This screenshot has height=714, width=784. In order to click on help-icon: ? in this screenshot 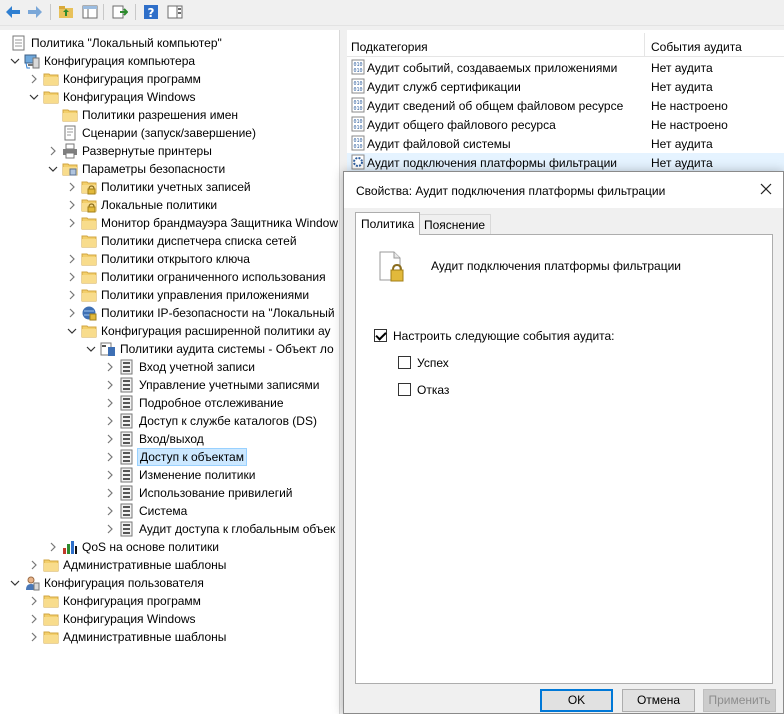, I will do `click(151, 12)`.